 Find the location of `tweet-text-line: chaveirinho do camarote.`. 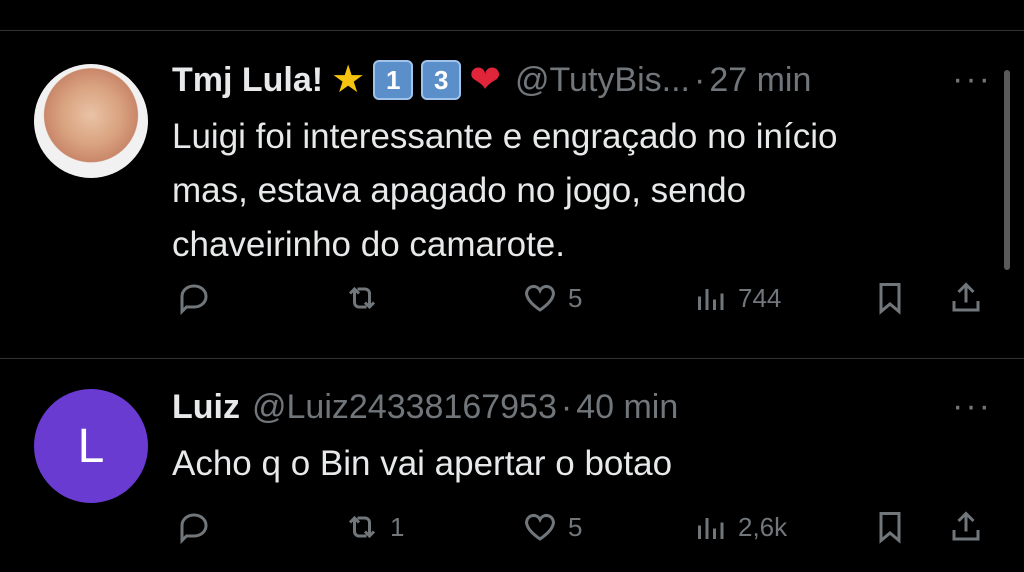

tweet-text-line: chaveirinho do camarote. is located at coordinates (368, 244).